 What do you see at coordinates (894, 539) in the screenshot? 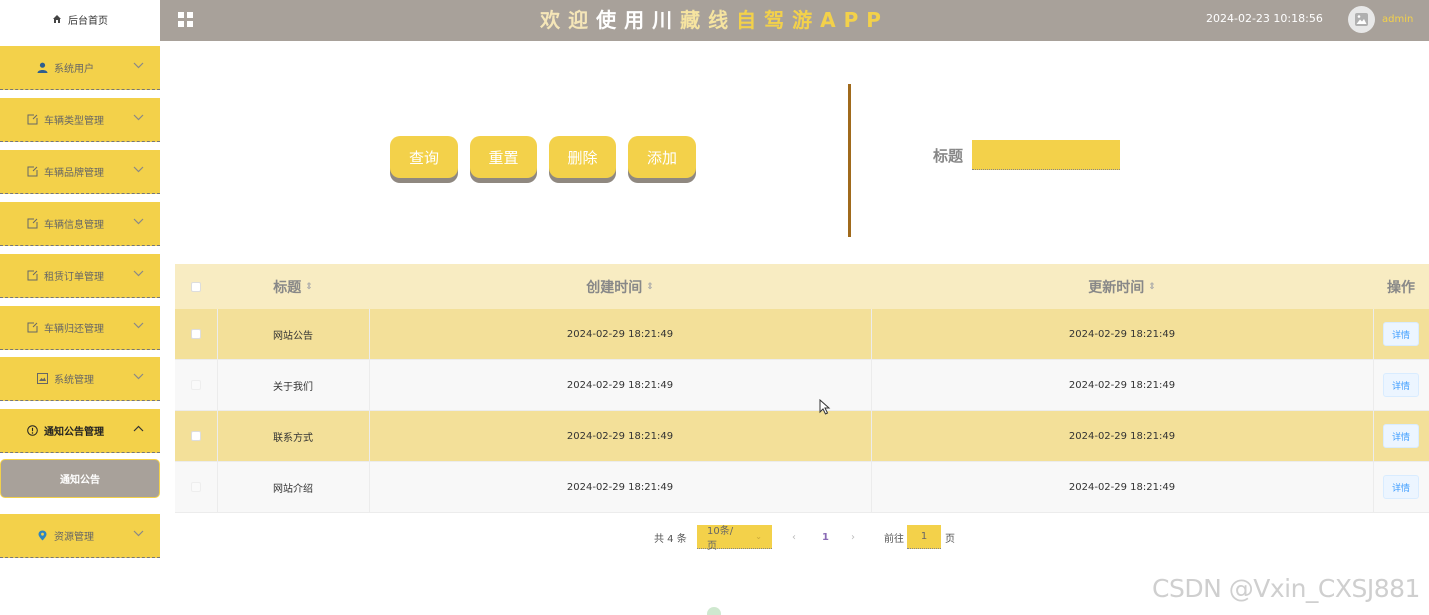
I see `goto-label: 前往` at bounding box center [894, 539].